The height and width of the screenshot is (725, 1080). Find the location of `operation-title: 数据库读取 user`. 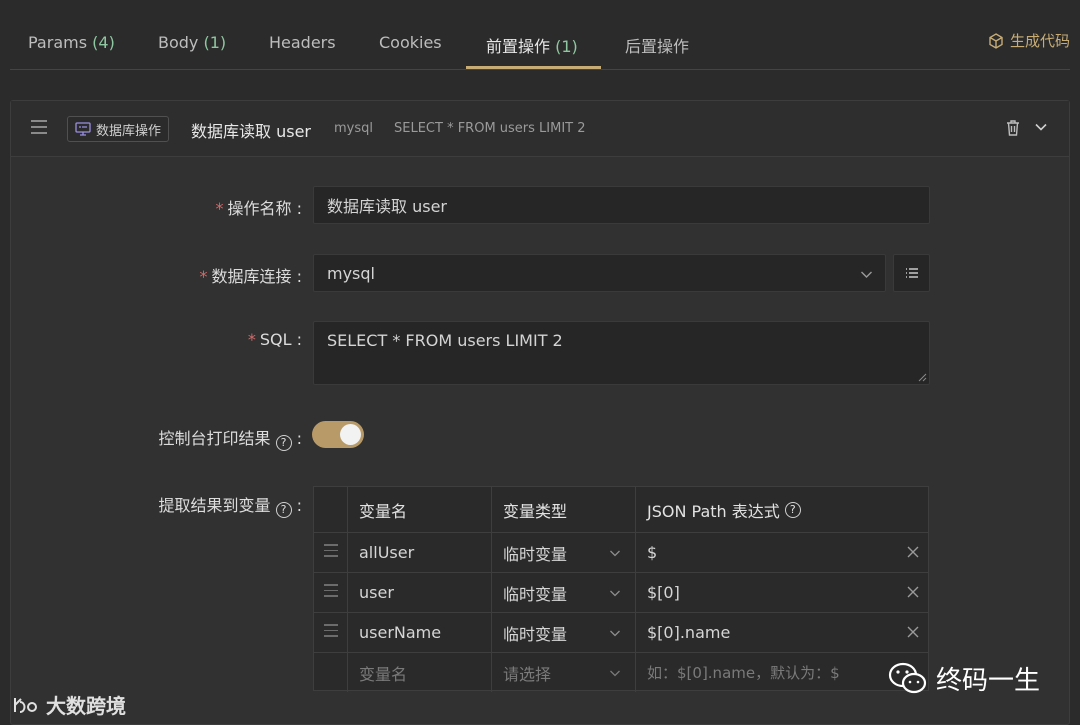

operation-title: 数据库读取 user is located at coordinates (251, 131).